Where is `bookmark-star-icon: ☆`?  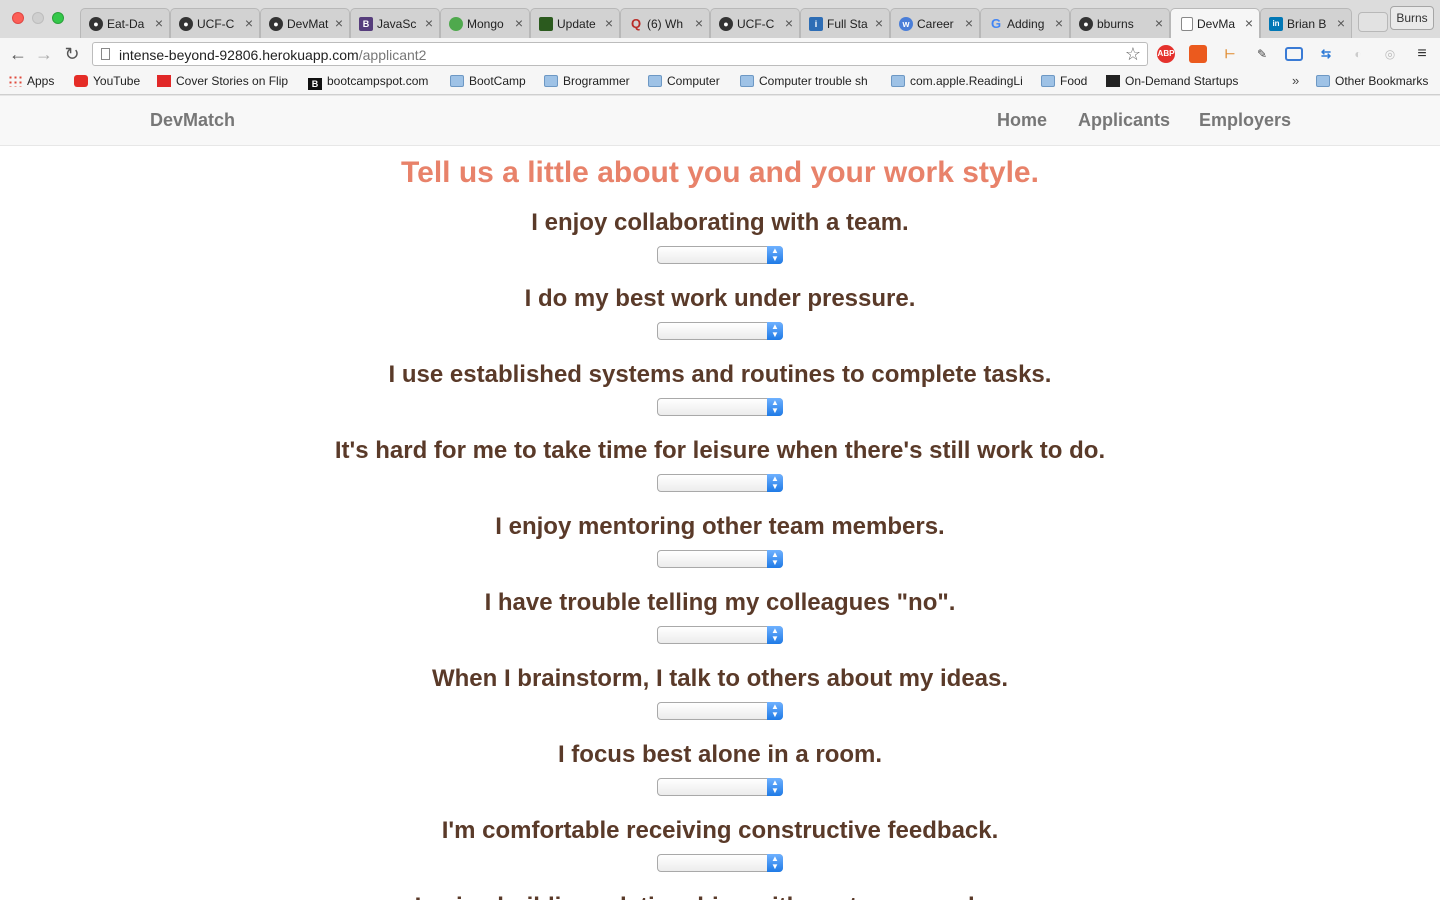
bookmark-star-icon: ☆ is located at coordinates (1133, 54).